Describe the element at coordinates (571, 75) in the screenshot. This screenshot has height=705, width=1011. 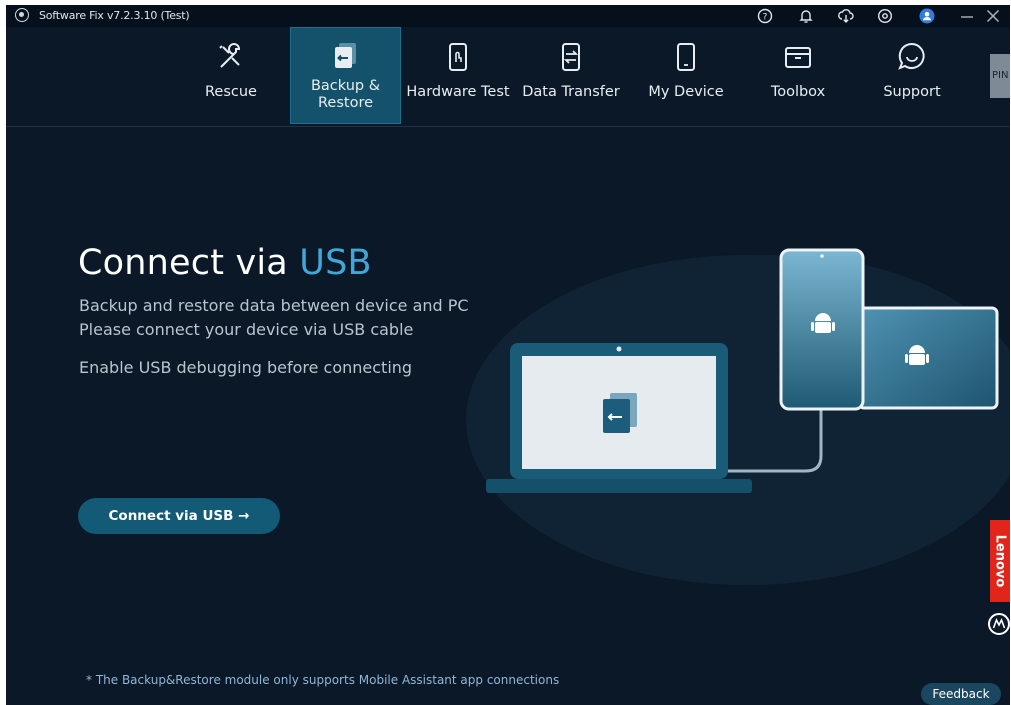
I see `nav-item-data-transfer: Data Transfer` at that location.